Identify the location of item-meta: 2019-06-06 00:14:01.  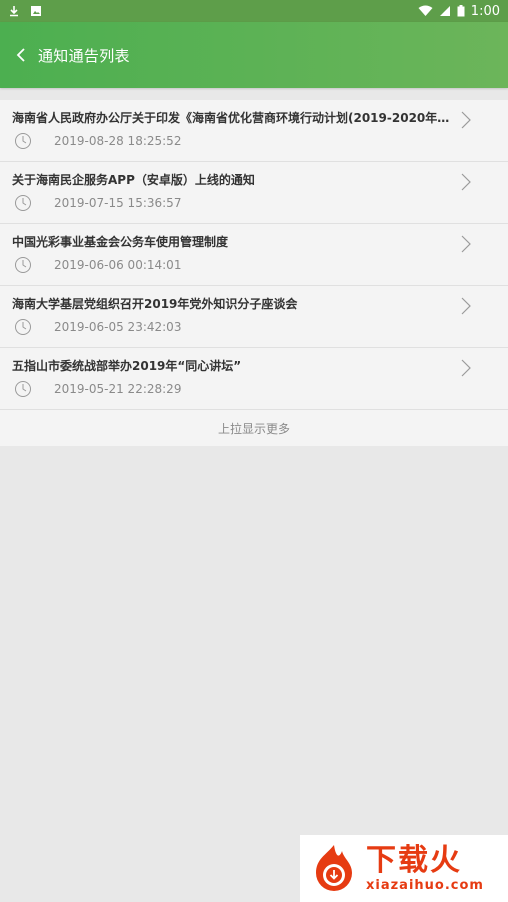
(97, 265).